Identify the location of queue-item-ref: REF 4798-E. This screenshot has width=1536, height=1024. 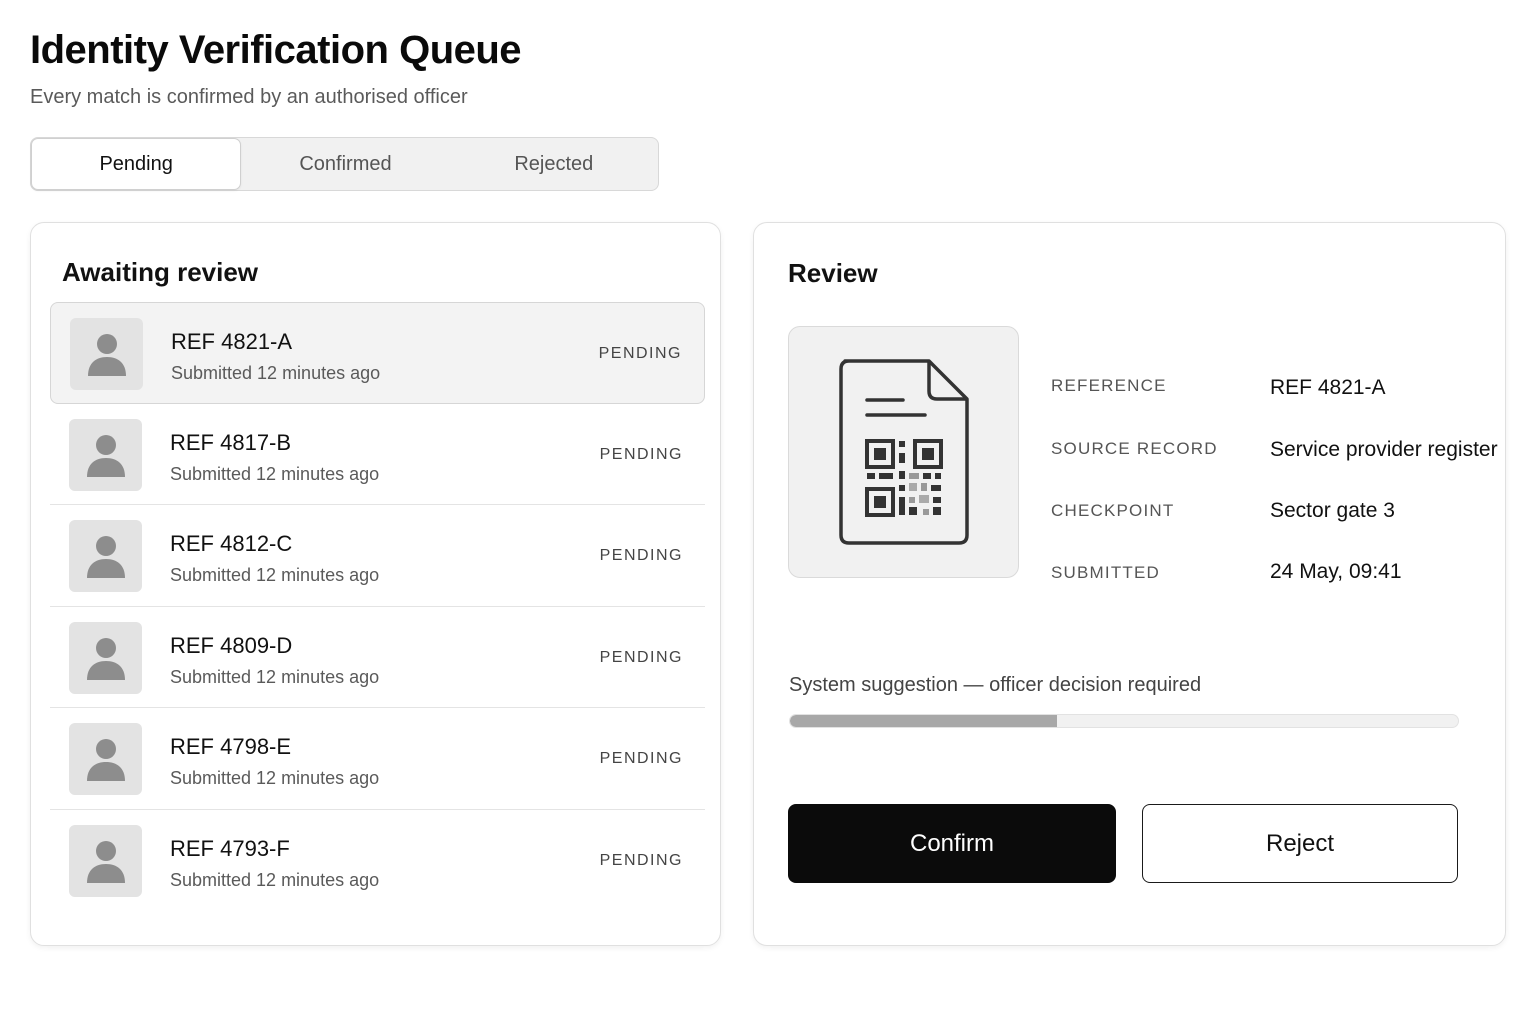
(231, 746).